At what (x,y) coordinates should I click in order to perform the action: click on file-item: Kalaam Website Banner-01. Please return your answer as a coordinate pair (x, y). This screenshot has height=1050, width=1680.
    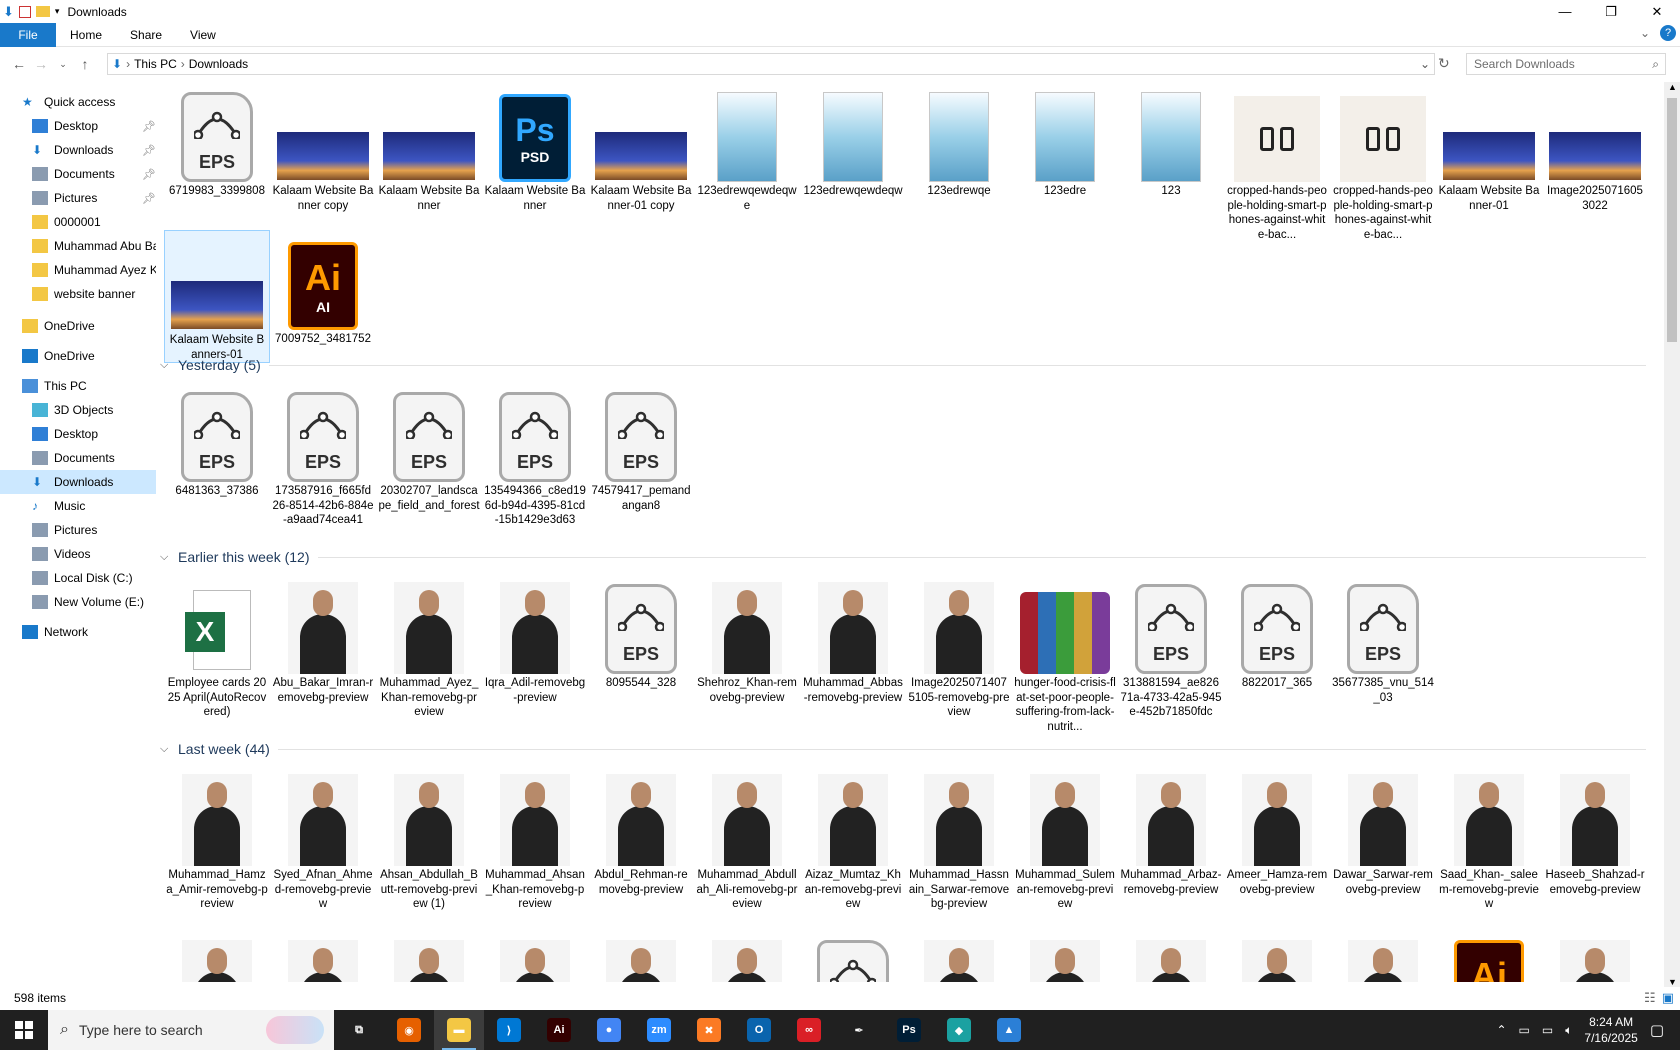
    Looking at the image, I should click on (1489, 147).